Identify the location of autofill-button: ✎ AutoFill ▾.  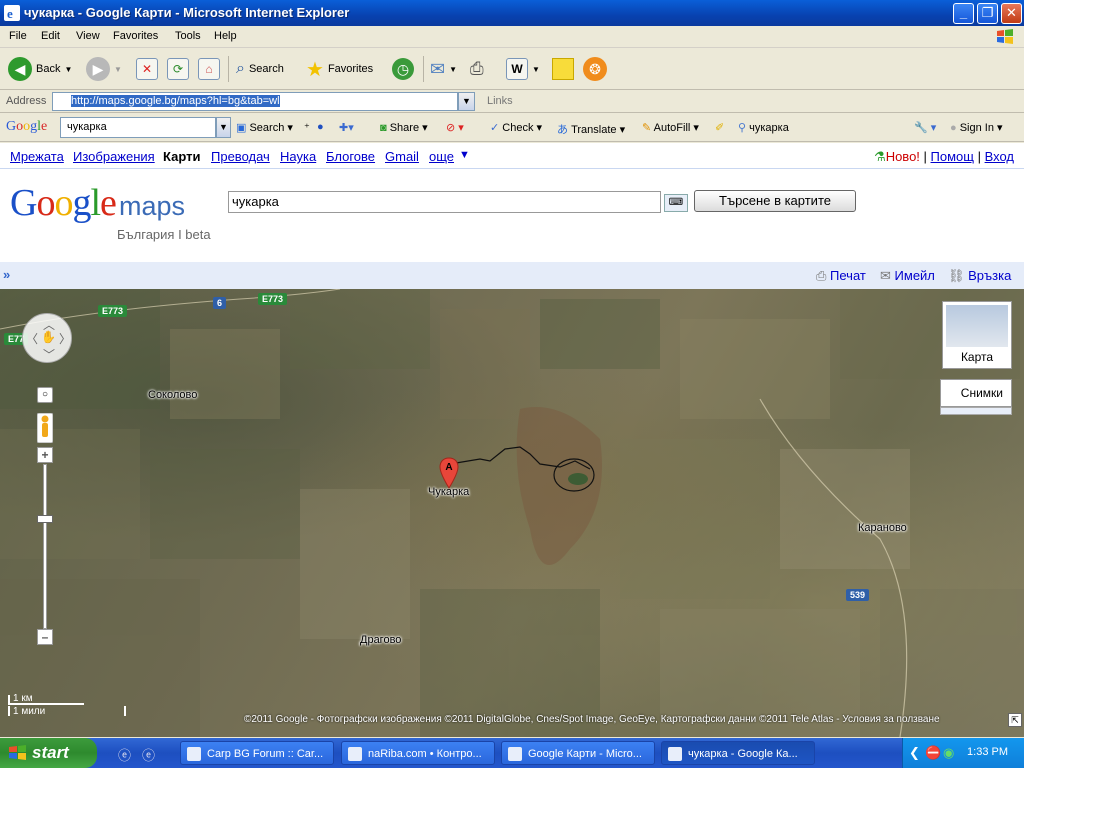
(670, 127).